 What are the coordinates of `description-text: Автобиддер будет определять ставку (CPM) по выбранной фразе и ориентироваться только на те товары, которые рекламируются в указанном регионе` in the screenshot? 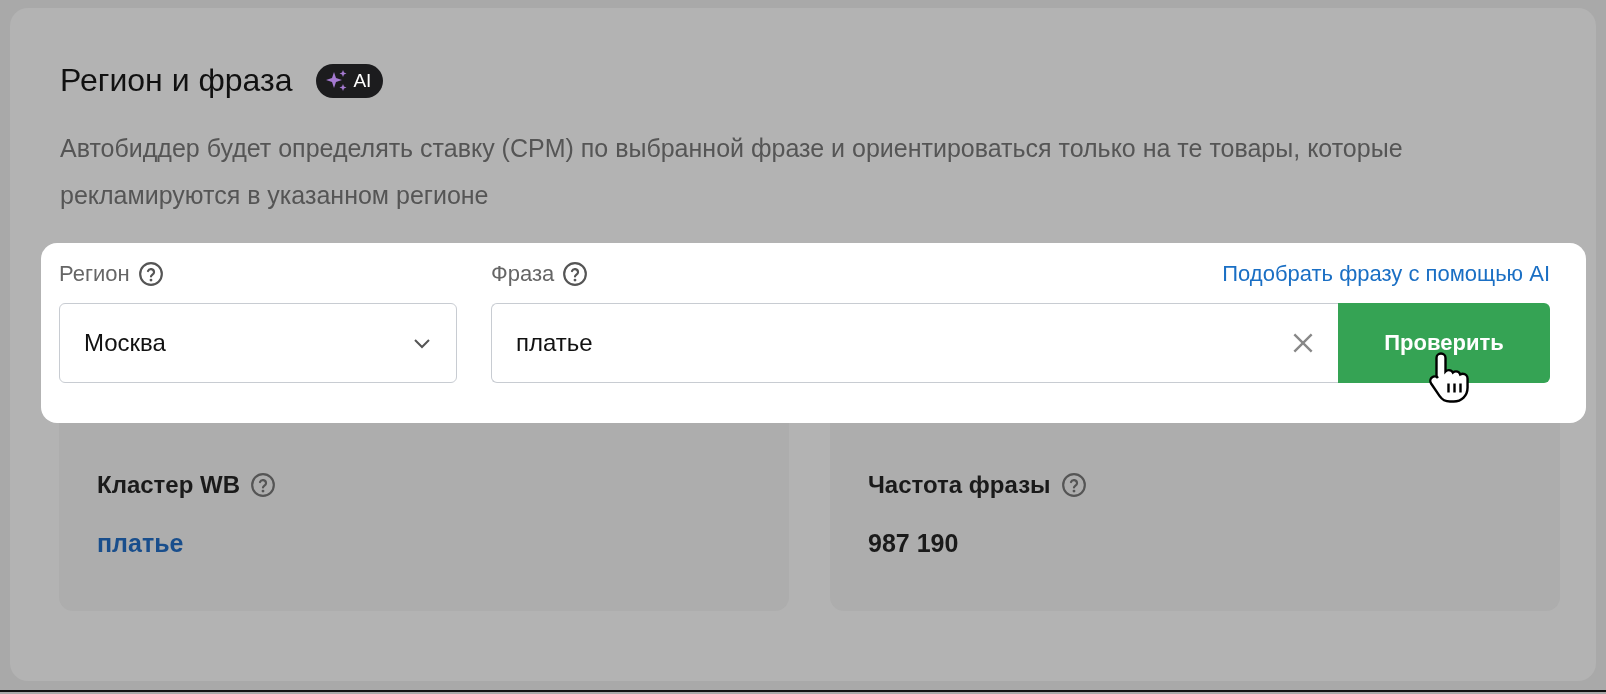 It's located at (731, 172).